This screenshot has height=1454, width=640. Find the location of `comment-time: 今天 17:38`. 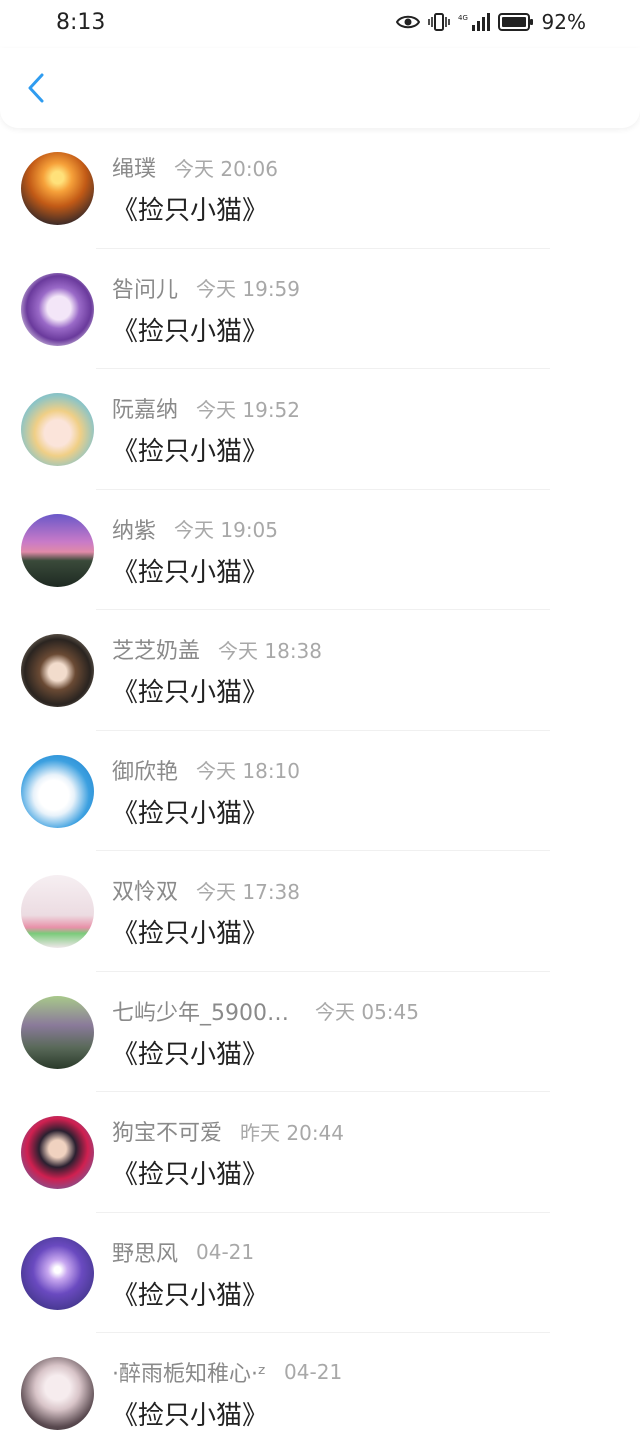

comment-time: 今天 17:38 is located at coordinates (248, 891).